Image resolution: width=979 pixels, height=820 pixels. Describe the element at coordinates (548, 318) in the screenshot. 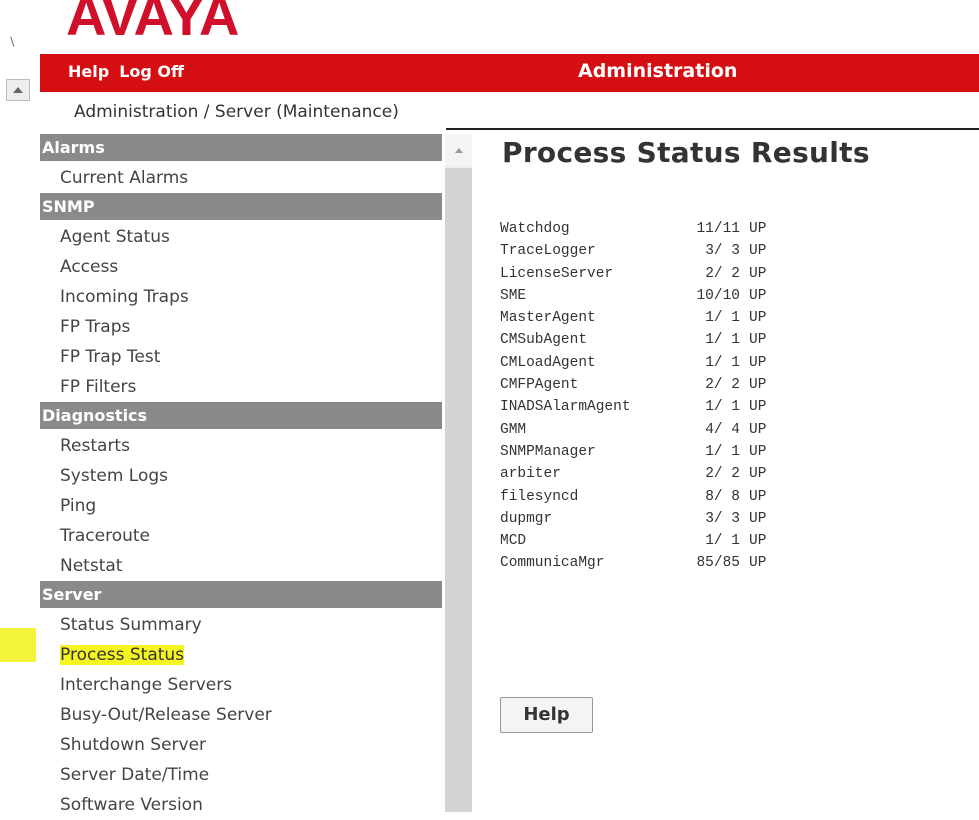

I see `process-name: MasterAgent` at that location.